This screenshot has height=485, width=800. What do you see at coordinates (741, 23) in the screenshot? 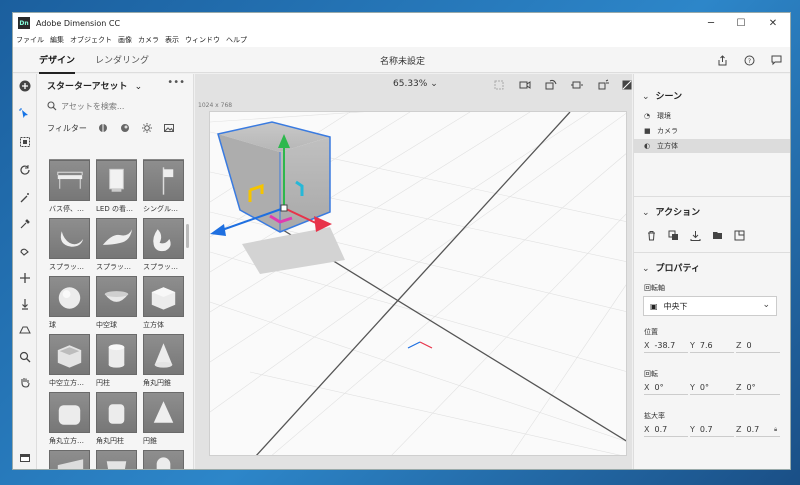
I see `maximize-button: ☐` at bounding box center [741, 23].